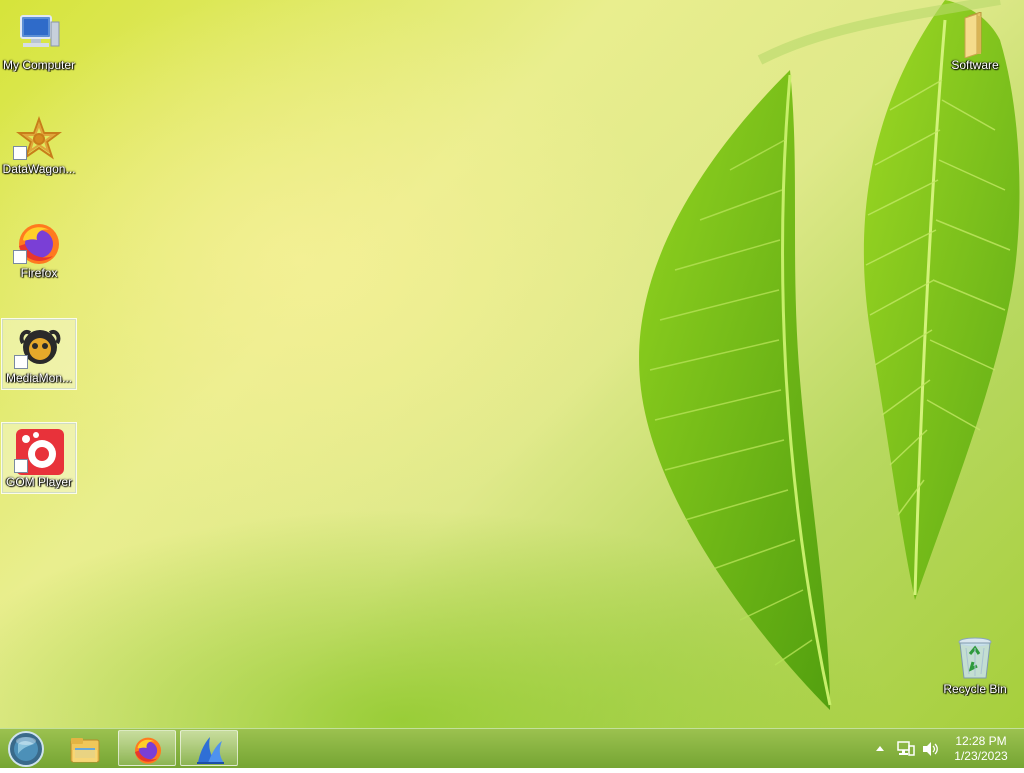 The width and height of the screenshot is (1024, 773). I want to click on clock-time: 12:28 PM, so click(981, 741).